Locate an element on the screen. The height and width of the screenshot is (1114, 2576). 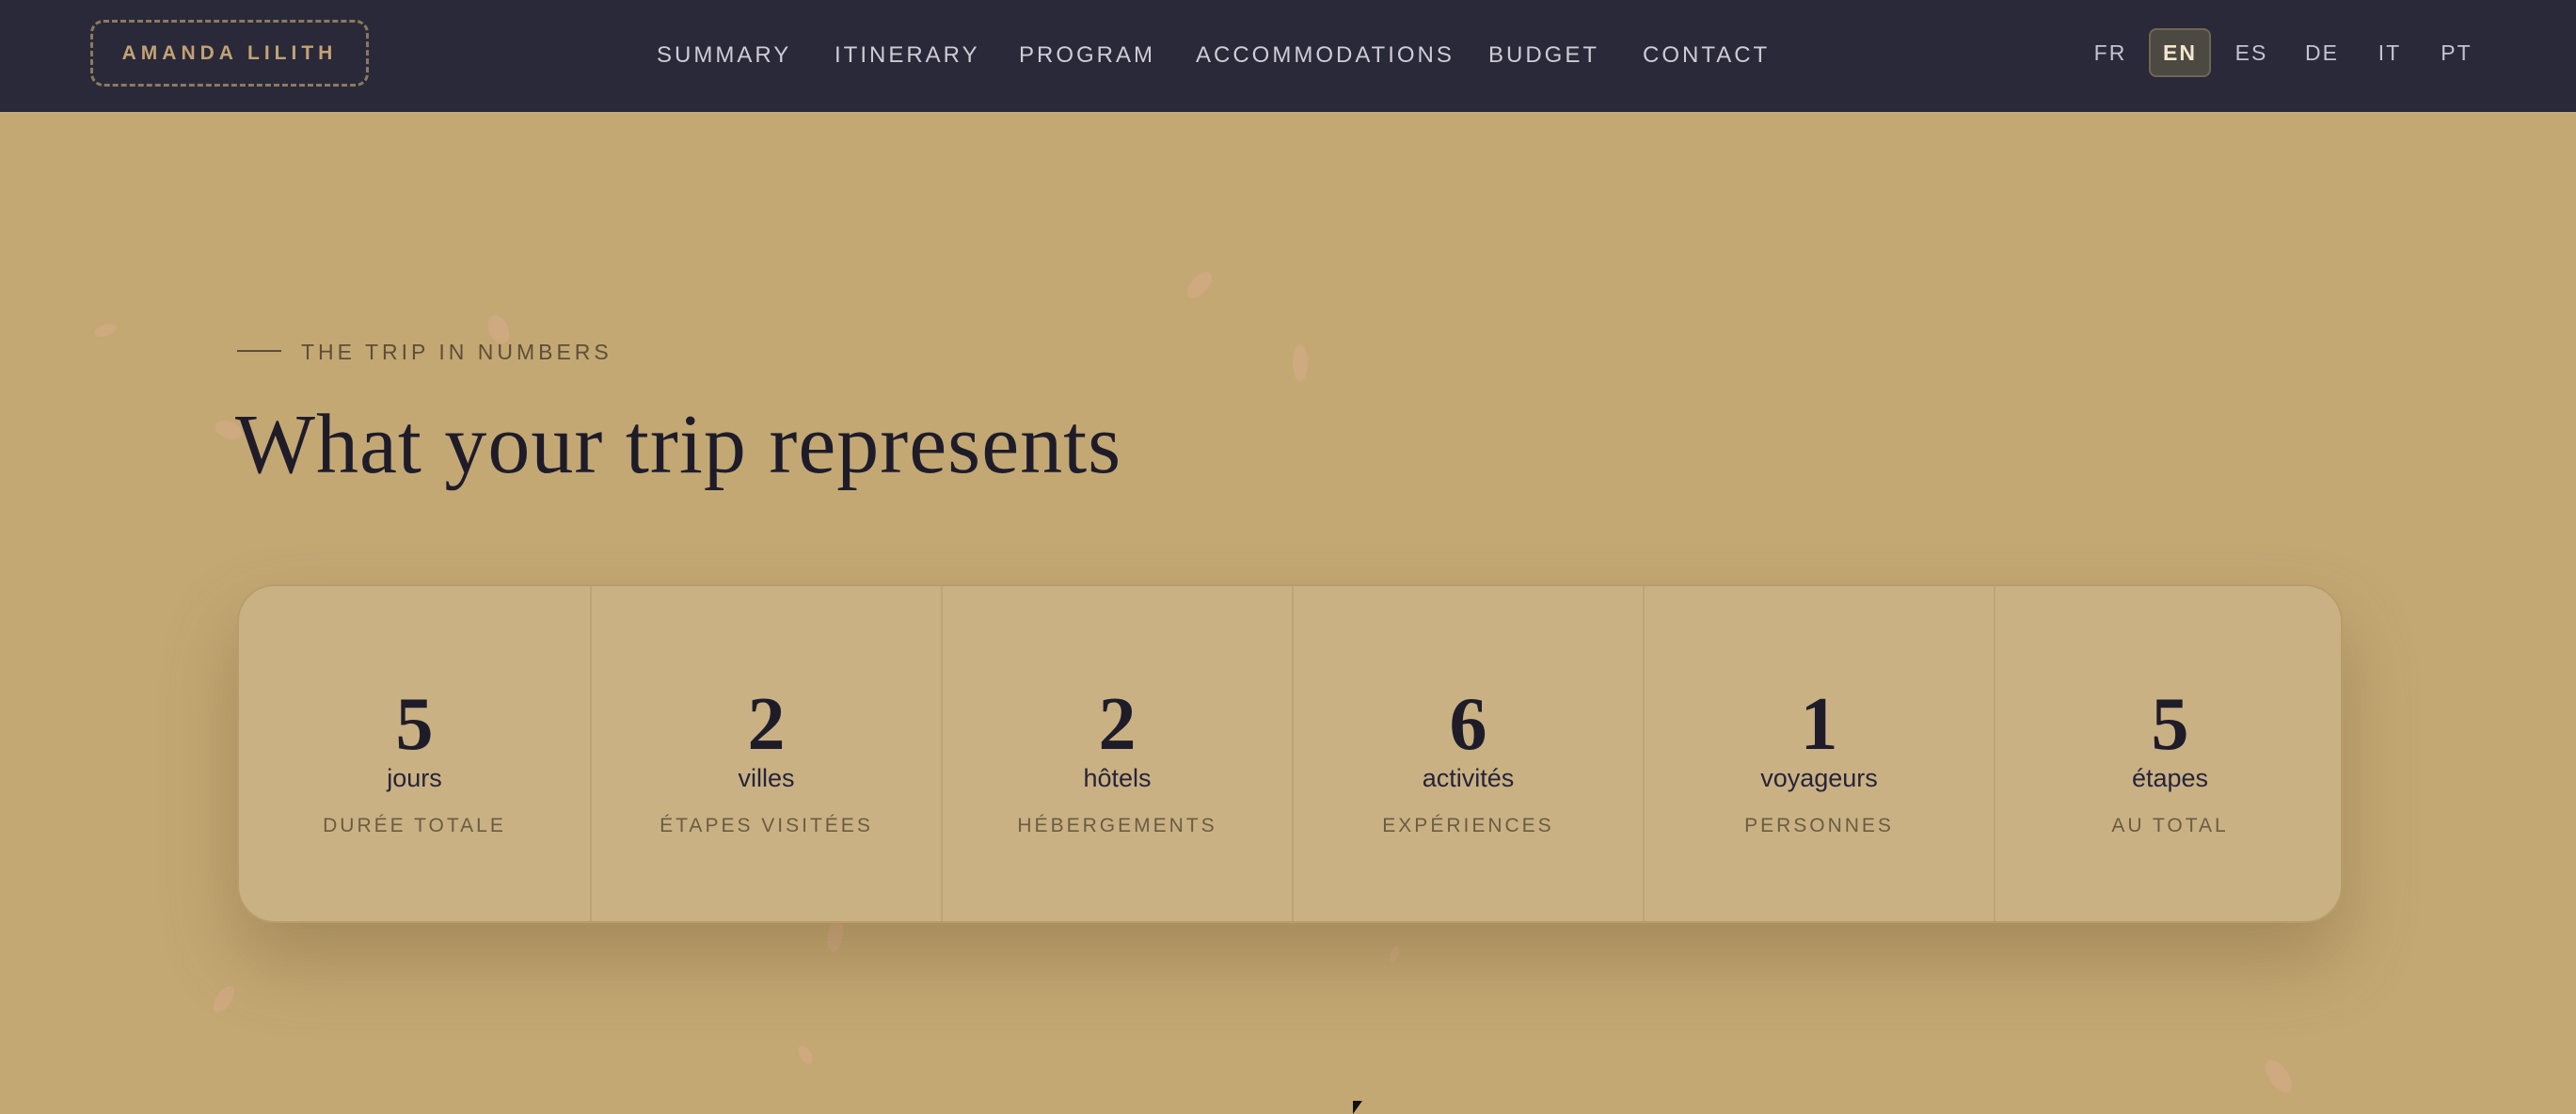
stat-stages: 5 étapes AU TOTAL is located at coordinates (2167, 753).